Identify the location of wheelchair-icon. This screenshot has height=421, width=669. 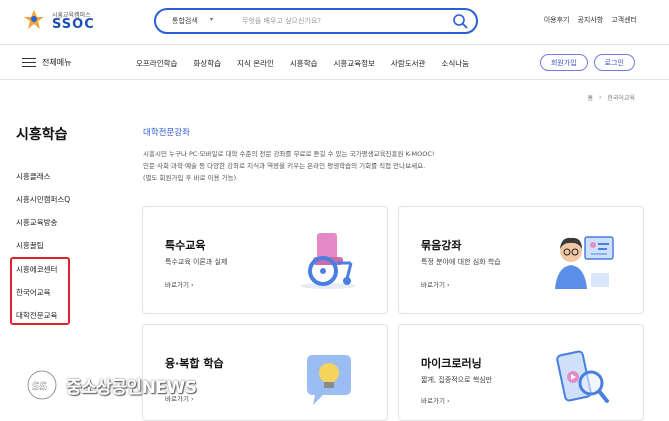
(328, 261).